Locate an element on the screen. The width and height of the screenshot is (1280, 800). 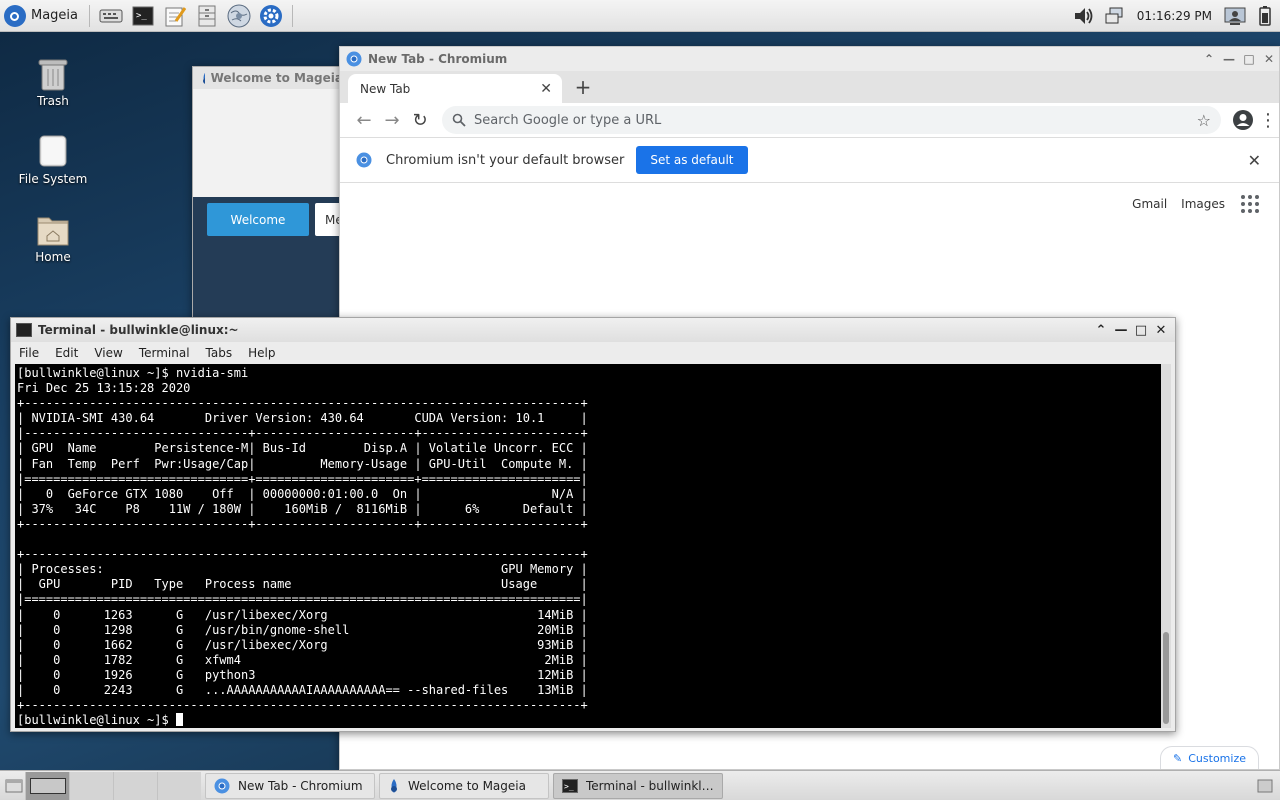
file-cabinet-icon is located at coordinates (207, 16).